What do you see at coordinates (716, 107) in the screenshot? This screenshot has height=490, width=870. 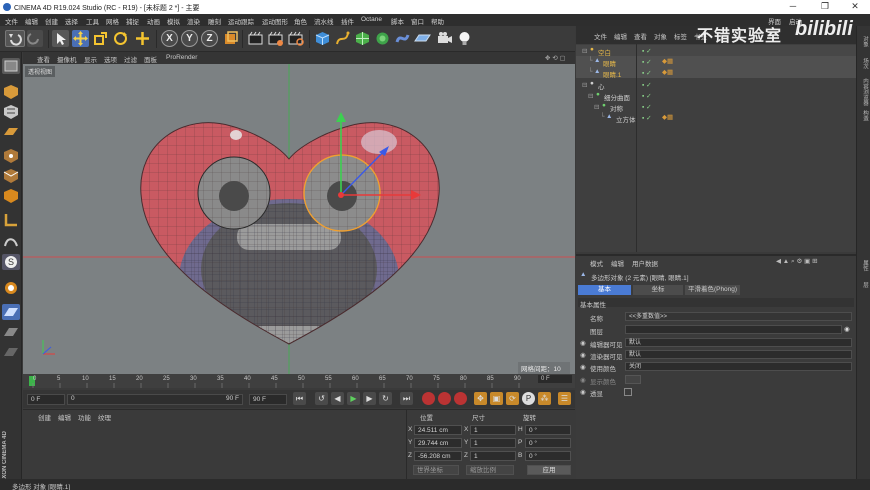 I see `object-row: ⊟ ● 对称 ▪ ✓` at bounding box center [716, 107].